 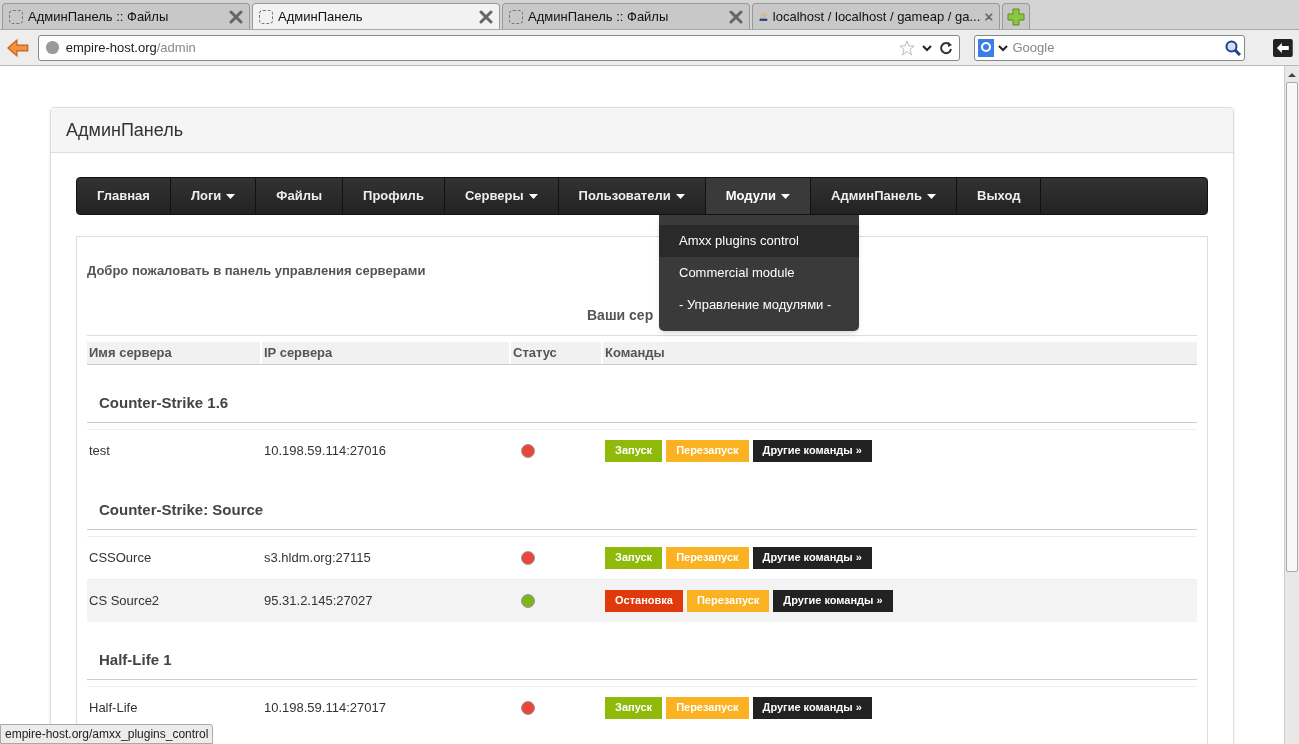 I want to click on column-header: Статус, so click(x=556, y=352).